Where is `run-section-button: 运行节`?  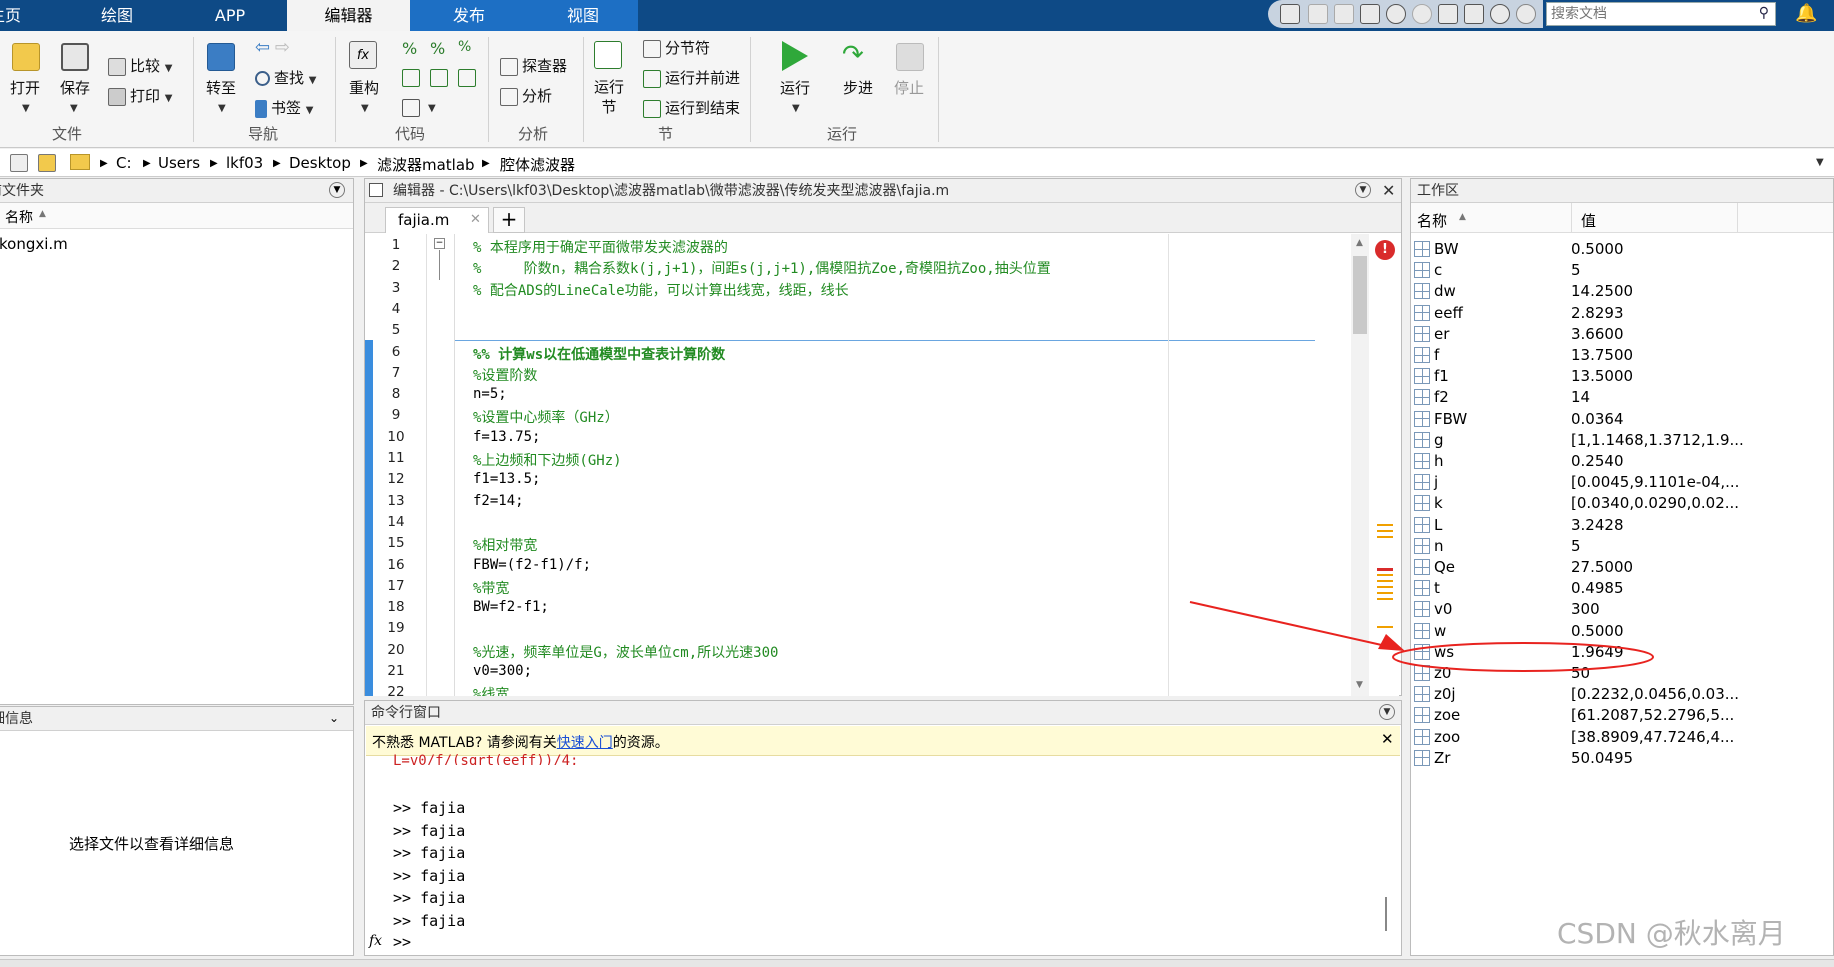
run-section-button: 运行节 is located at coordinates (609, 97).